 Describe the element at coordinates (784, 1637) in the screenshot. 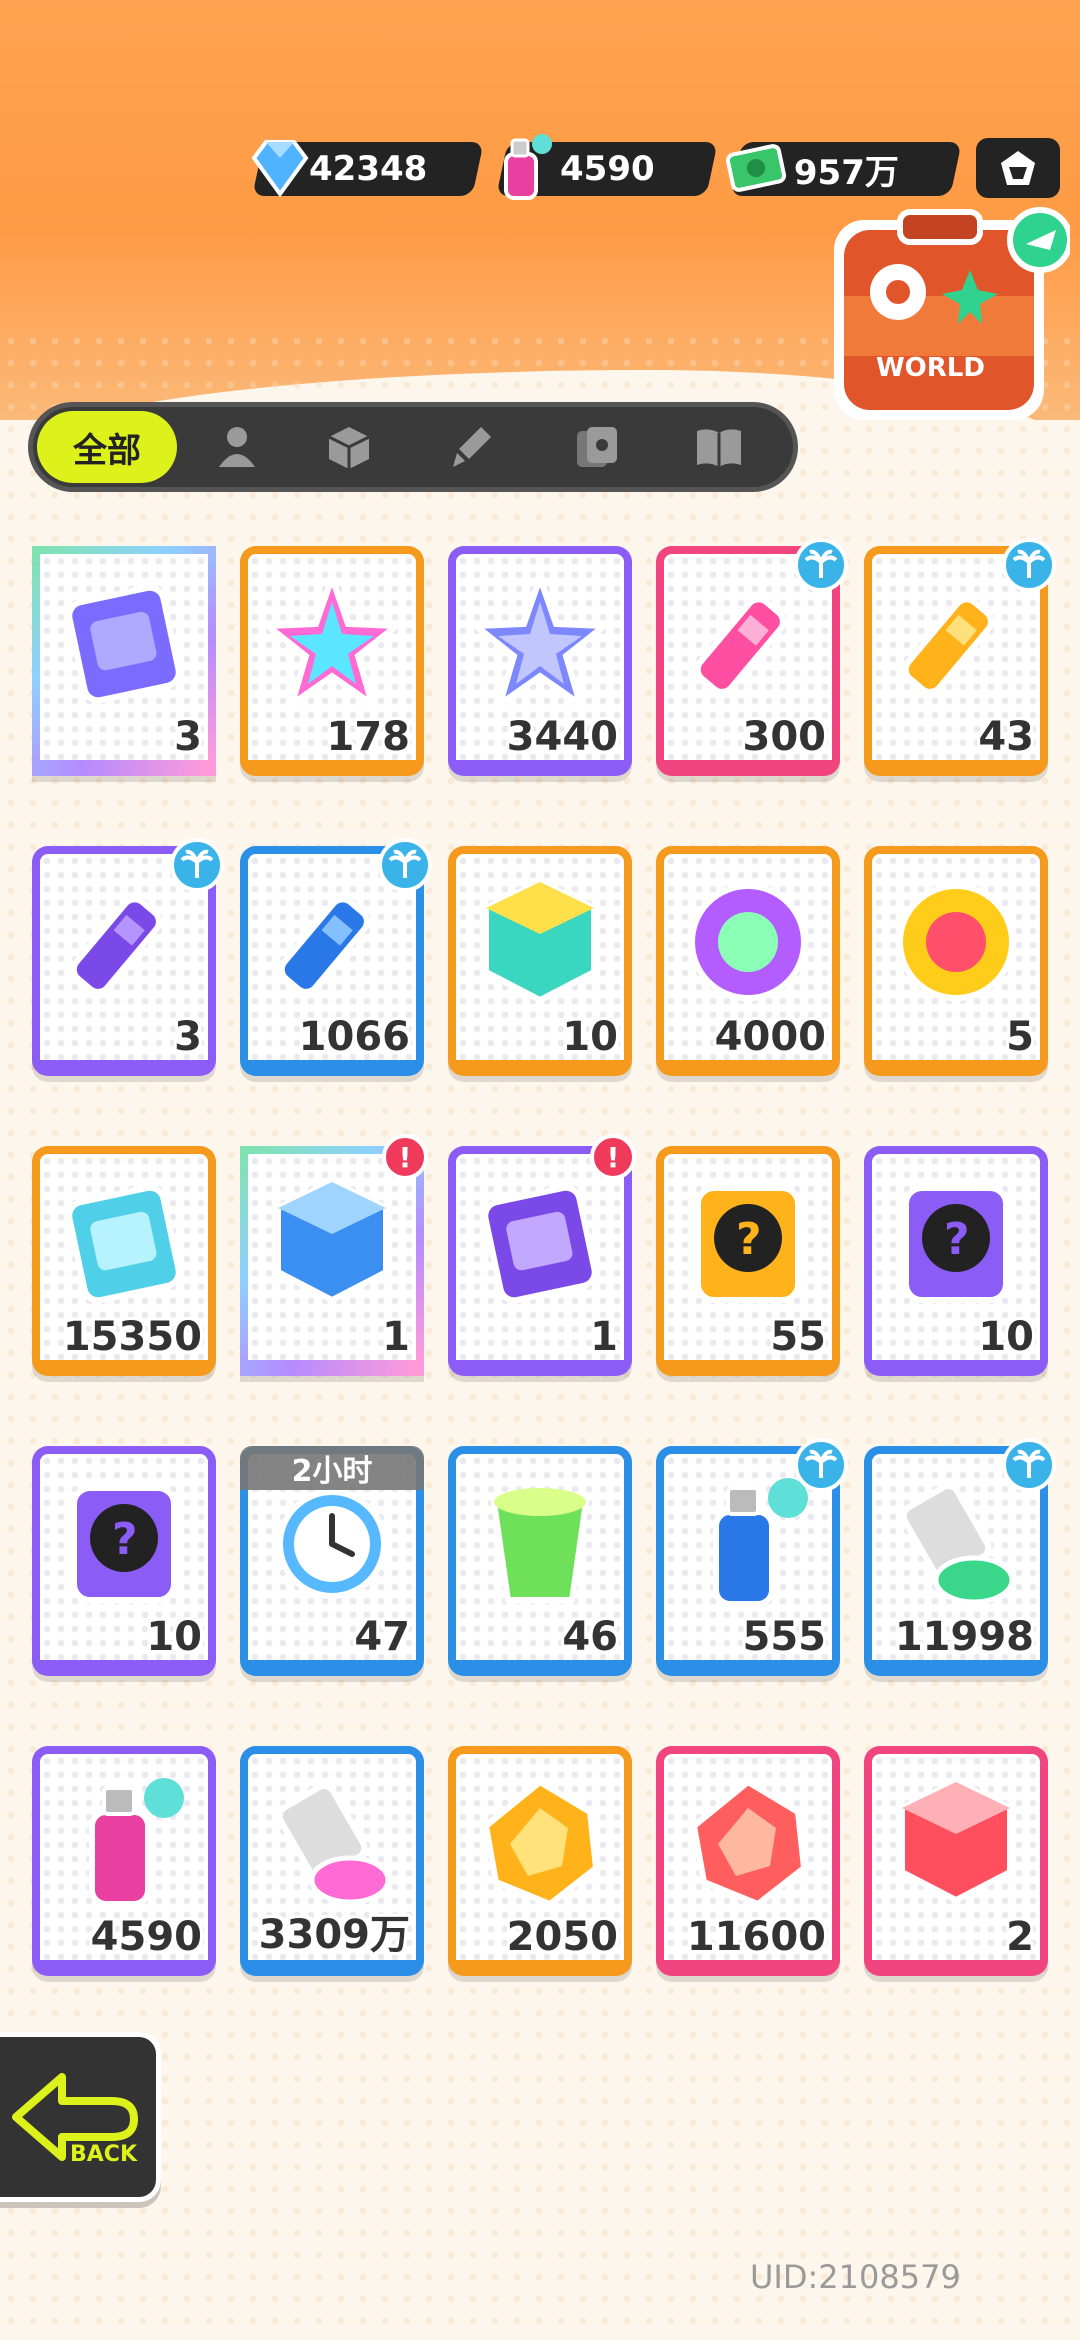

I see `item-count: 555` at that location.